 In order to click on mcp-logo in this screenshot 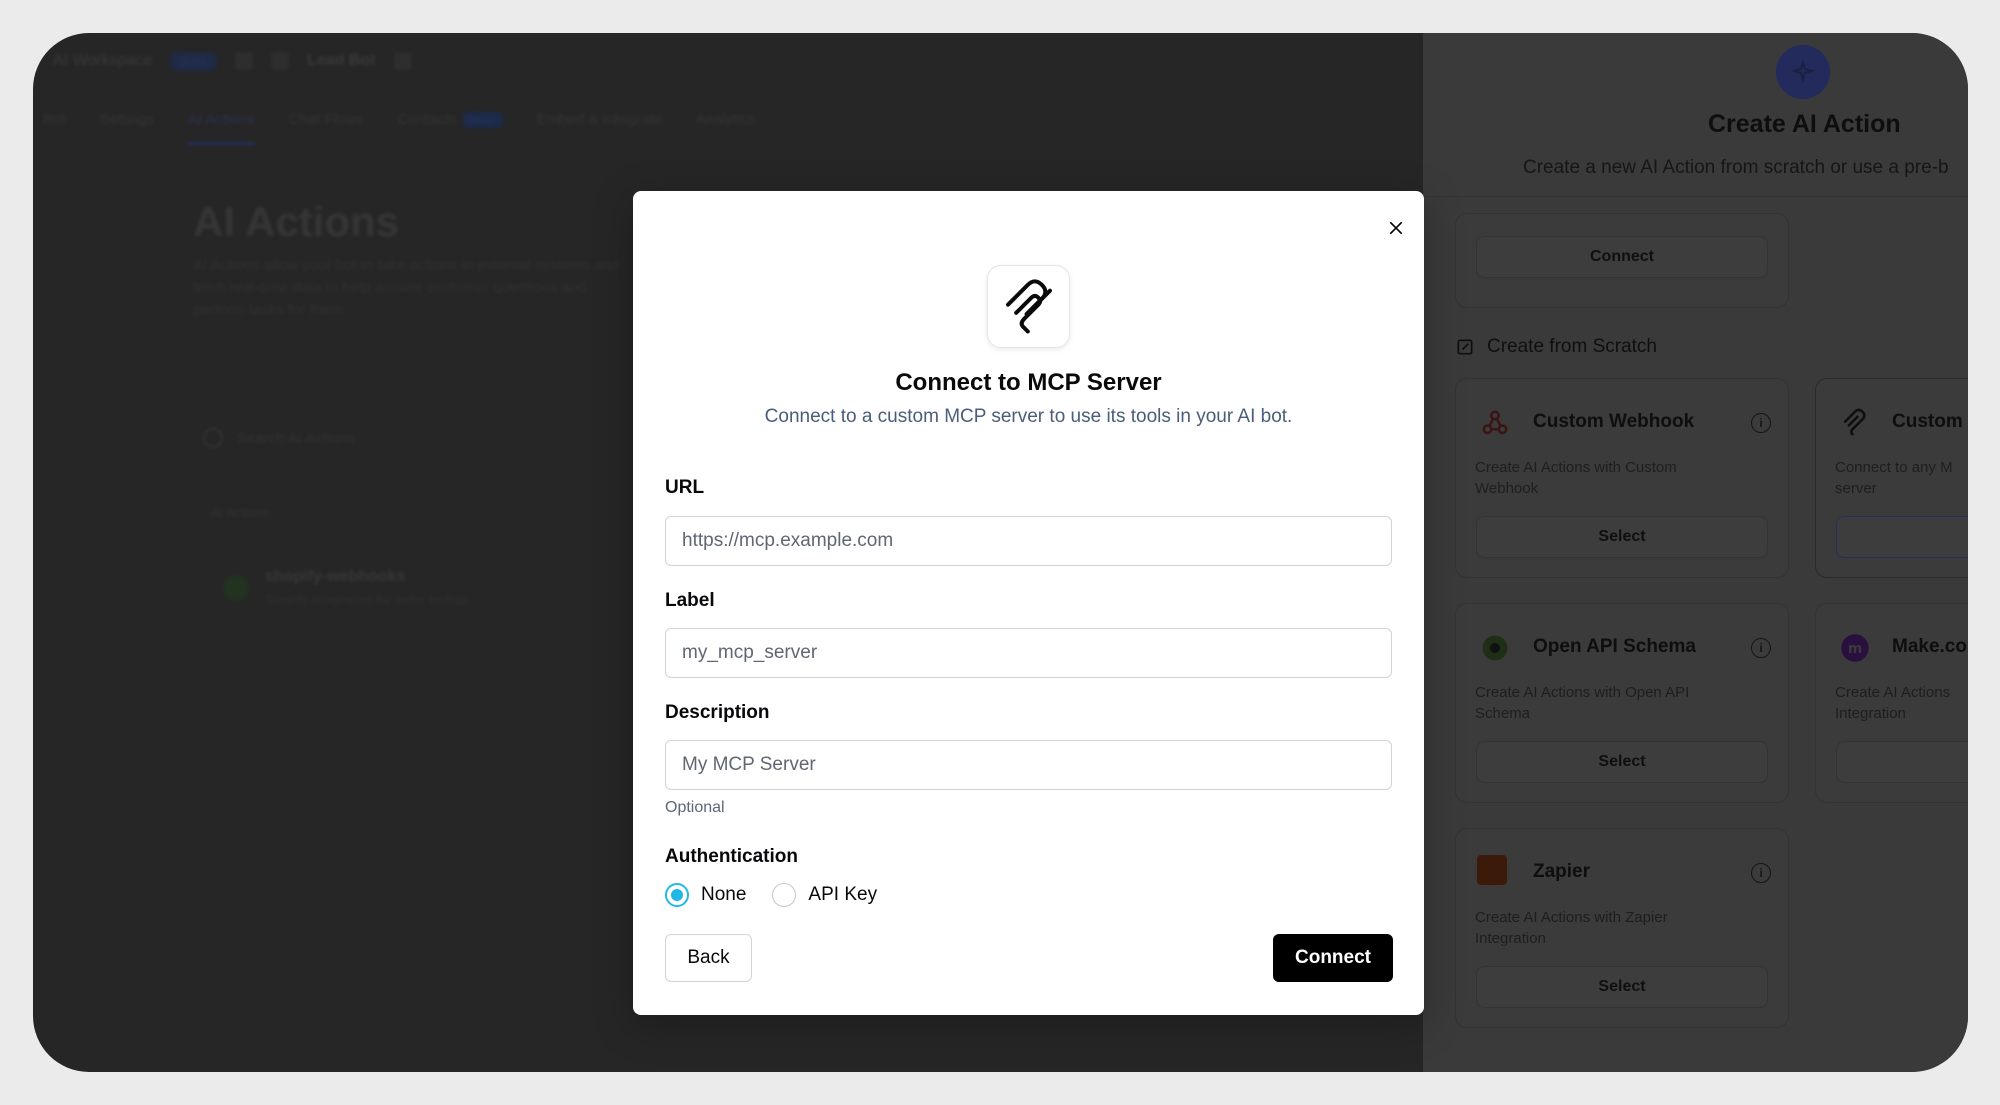, I will do `click(1028, 306)`.